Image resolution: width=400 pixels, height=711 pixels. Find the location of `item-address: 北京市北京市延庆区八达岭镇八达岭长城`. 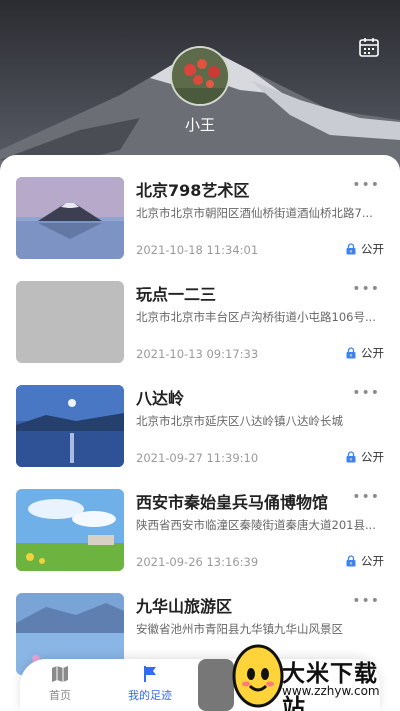

item-address: 北京市北京市延庆区八达岭镇八达岭长城 is located at coordinates (239, 421).